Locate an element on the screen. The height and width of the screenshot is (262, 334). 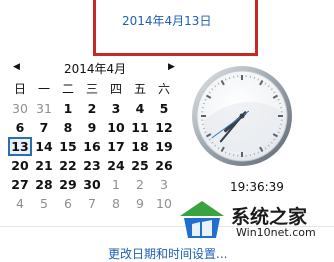
calendar-day: 18 is located at coordinates (140, 146).